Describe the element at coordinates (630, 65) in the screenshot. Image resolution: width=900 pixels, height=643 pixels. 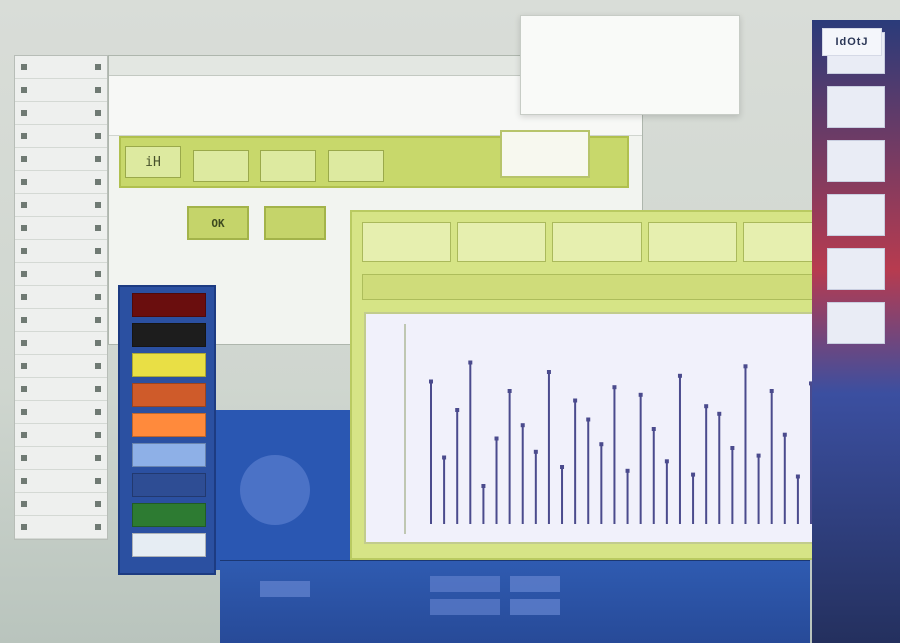
I see `floating-dialog` at that location.